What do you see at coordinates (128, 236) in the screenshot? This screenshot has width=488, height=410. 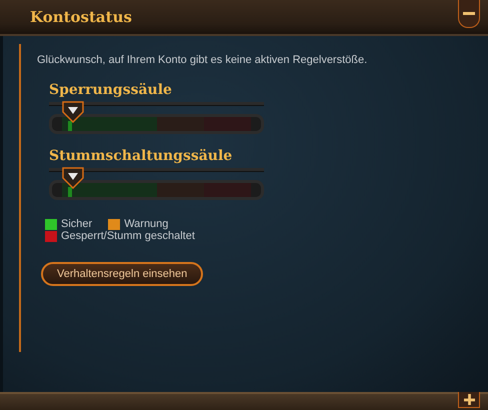 I see `legend-label: Gesperrt/Stumm geschaltet` at bounding box center [128, 236].